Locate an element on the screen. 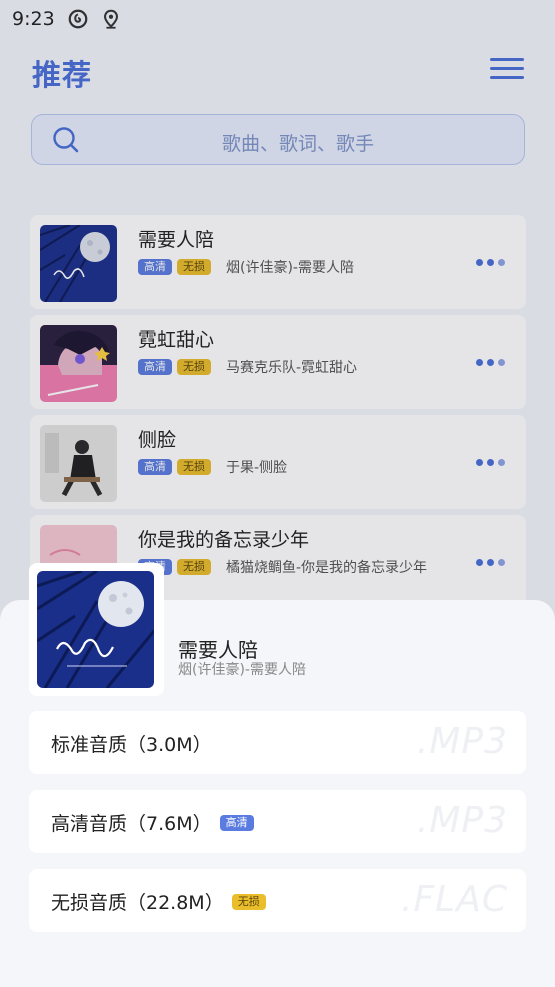  quality-option-standard: 标准音质（3.0M） .MP3 is located at coordinates (277, 742).